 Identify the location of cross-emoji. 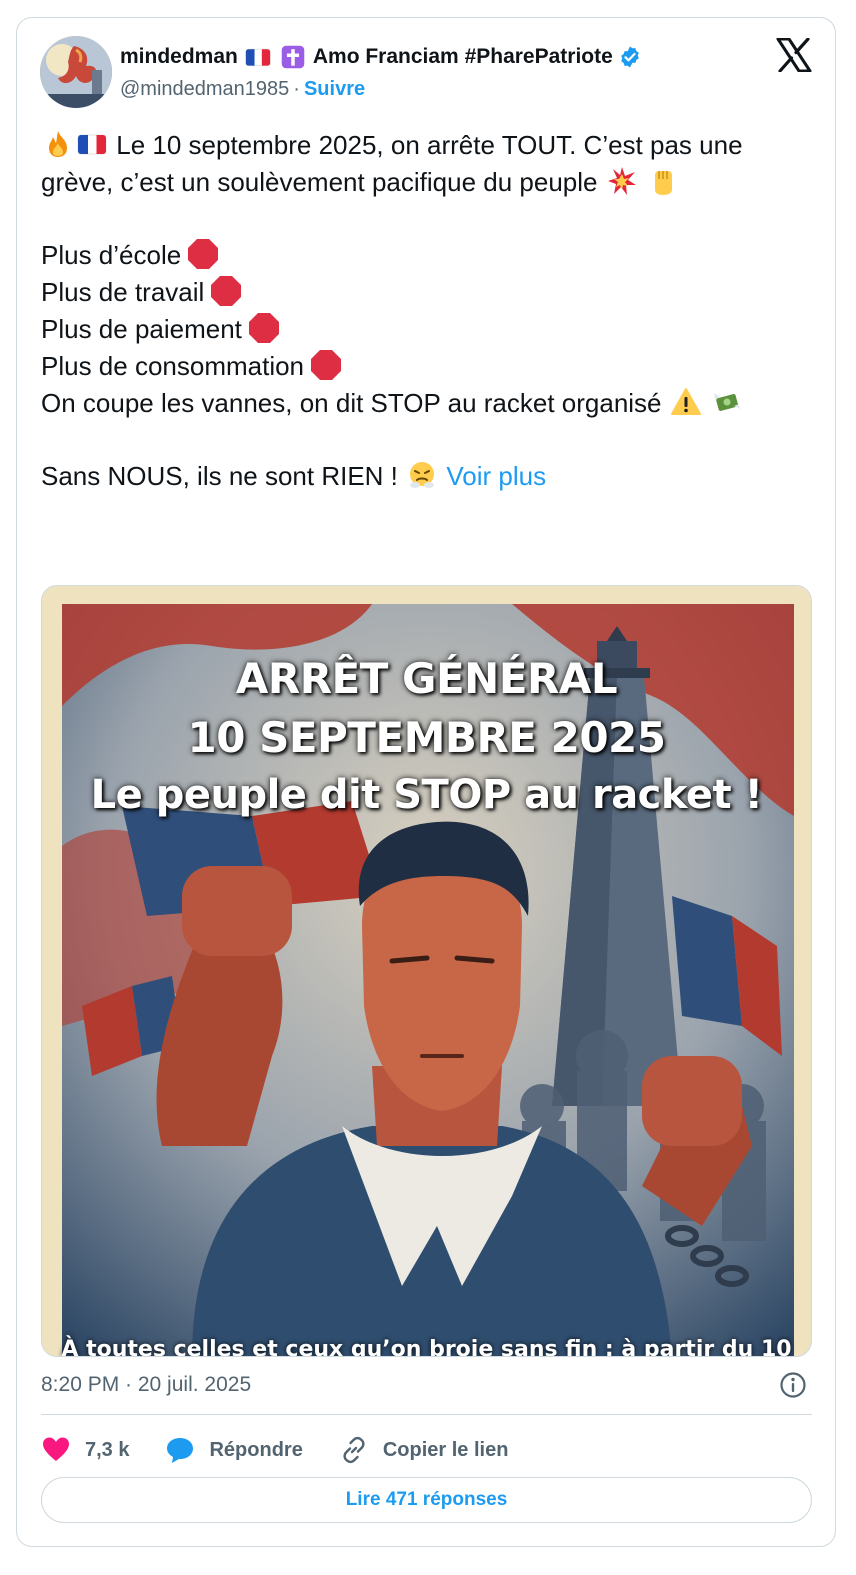
(293, 57).